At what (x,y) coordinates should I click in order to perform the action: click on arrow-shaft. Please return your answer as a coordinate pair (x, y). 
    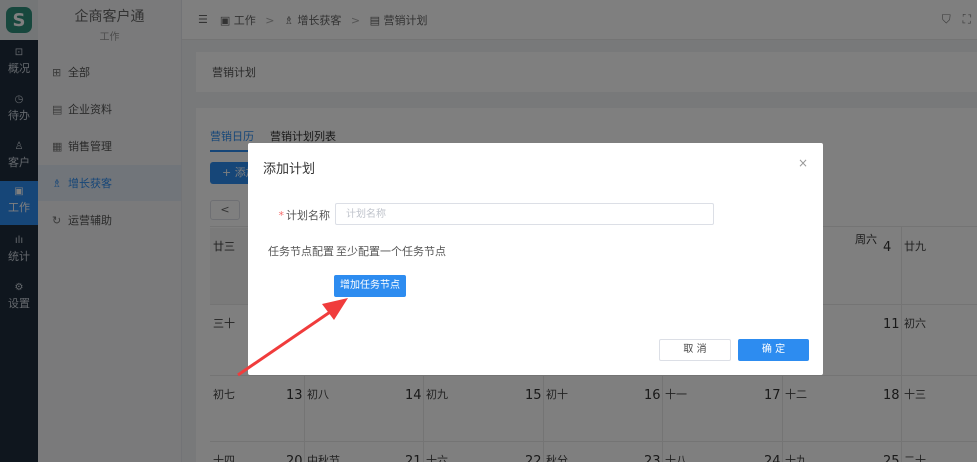
    Looking at the image, I should click on (285, 342).